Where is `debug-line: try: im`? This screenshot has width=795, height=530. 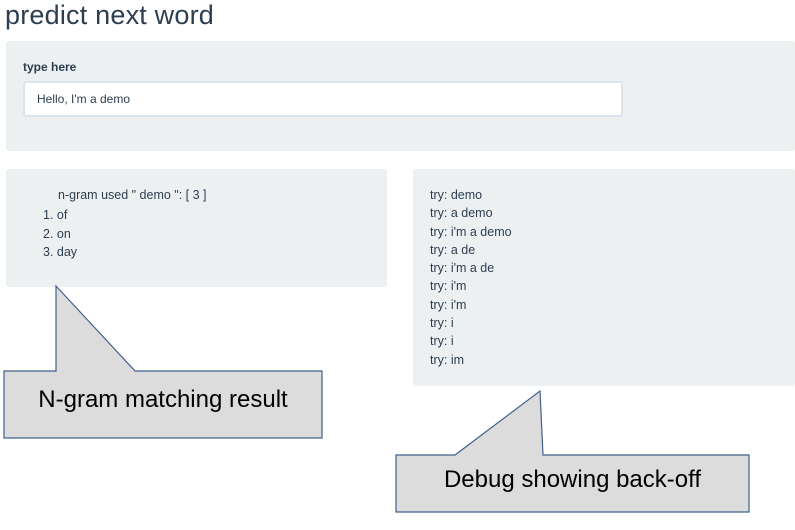
debug-line: try: im is located at coordinates (447, 359).